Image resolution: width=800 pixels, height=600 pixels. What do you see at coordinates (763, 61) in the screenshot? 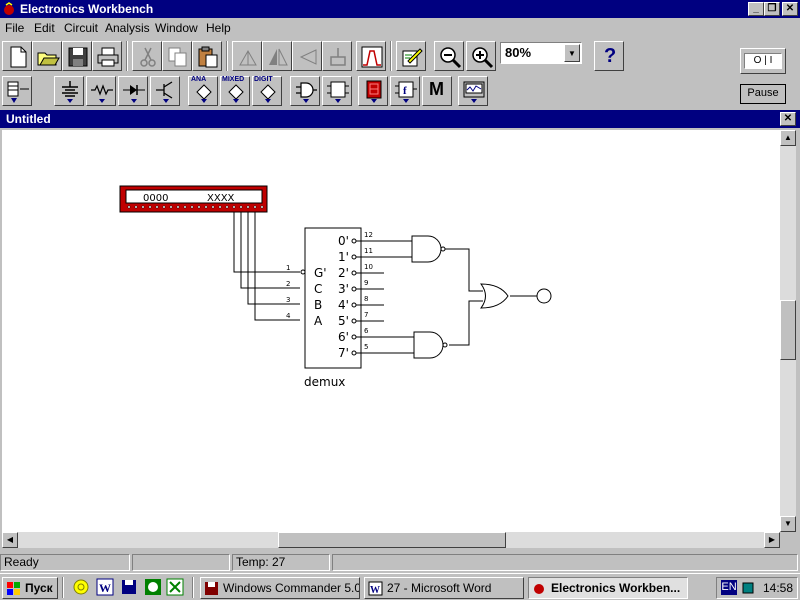
I see `power-switch: O | I` at bounding box center [763, 61].